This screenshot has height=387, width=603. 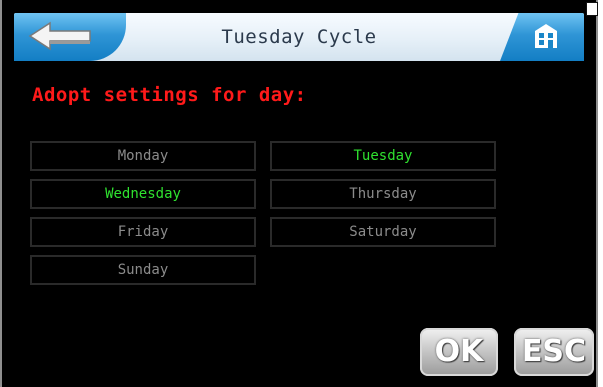 I want to click on corner-box, so click(x=592, y=9).